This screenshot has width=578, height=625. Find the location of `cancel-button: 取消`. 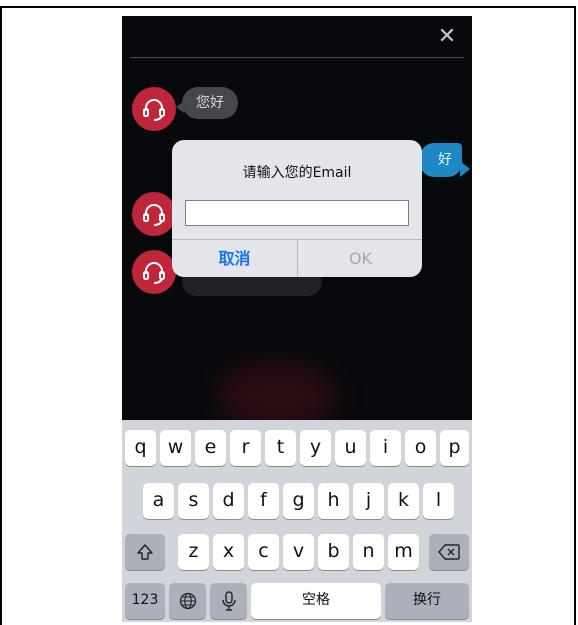

cancel-button: 取消 is located at coordinates (234, 258).